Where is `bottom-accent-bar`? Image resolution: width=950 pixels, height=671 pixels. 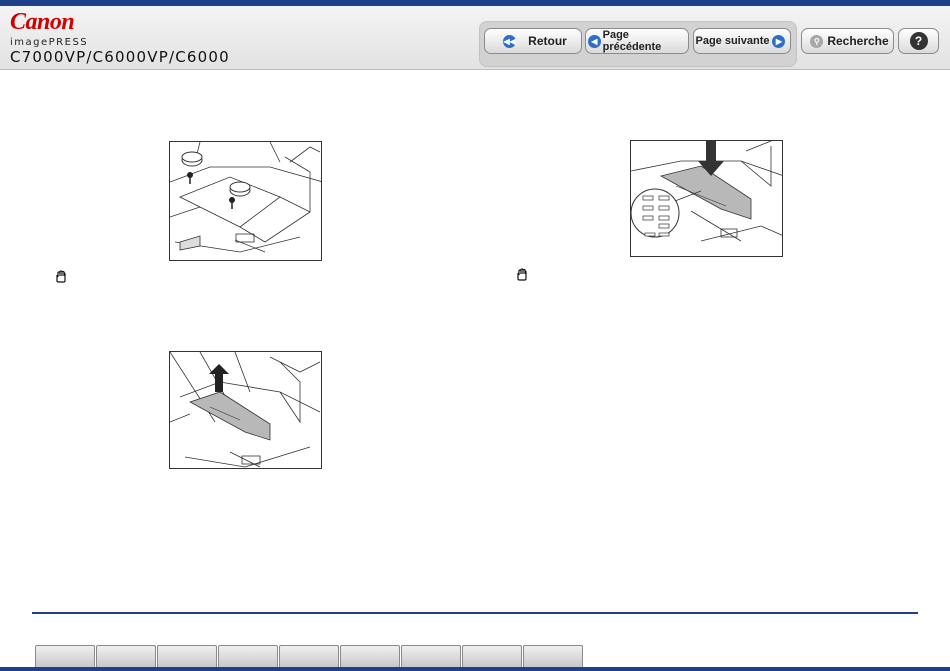 bottom-accent-bar is located at coordinates (475, 669).